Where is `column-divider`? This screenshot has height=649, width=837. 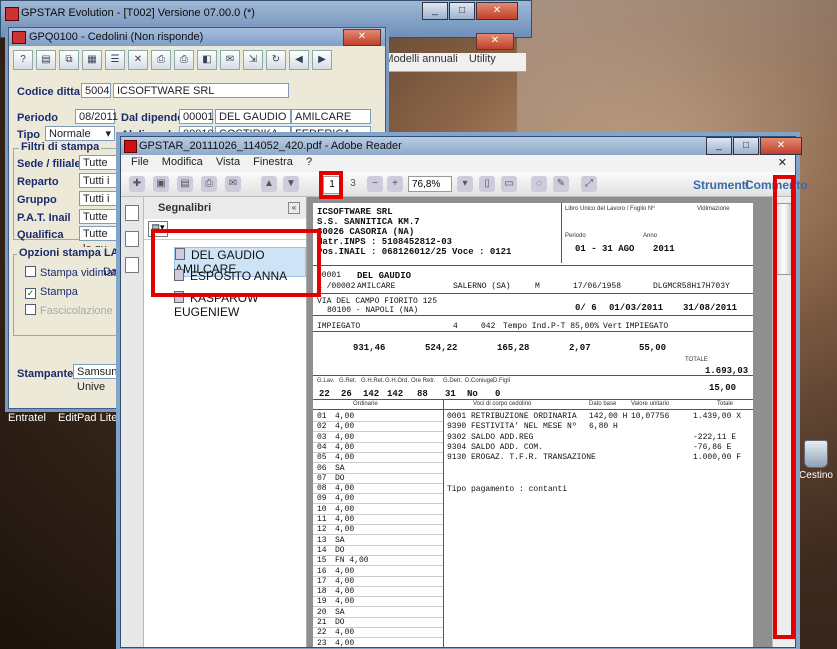 column-divider is located at coordinates (443, 523).